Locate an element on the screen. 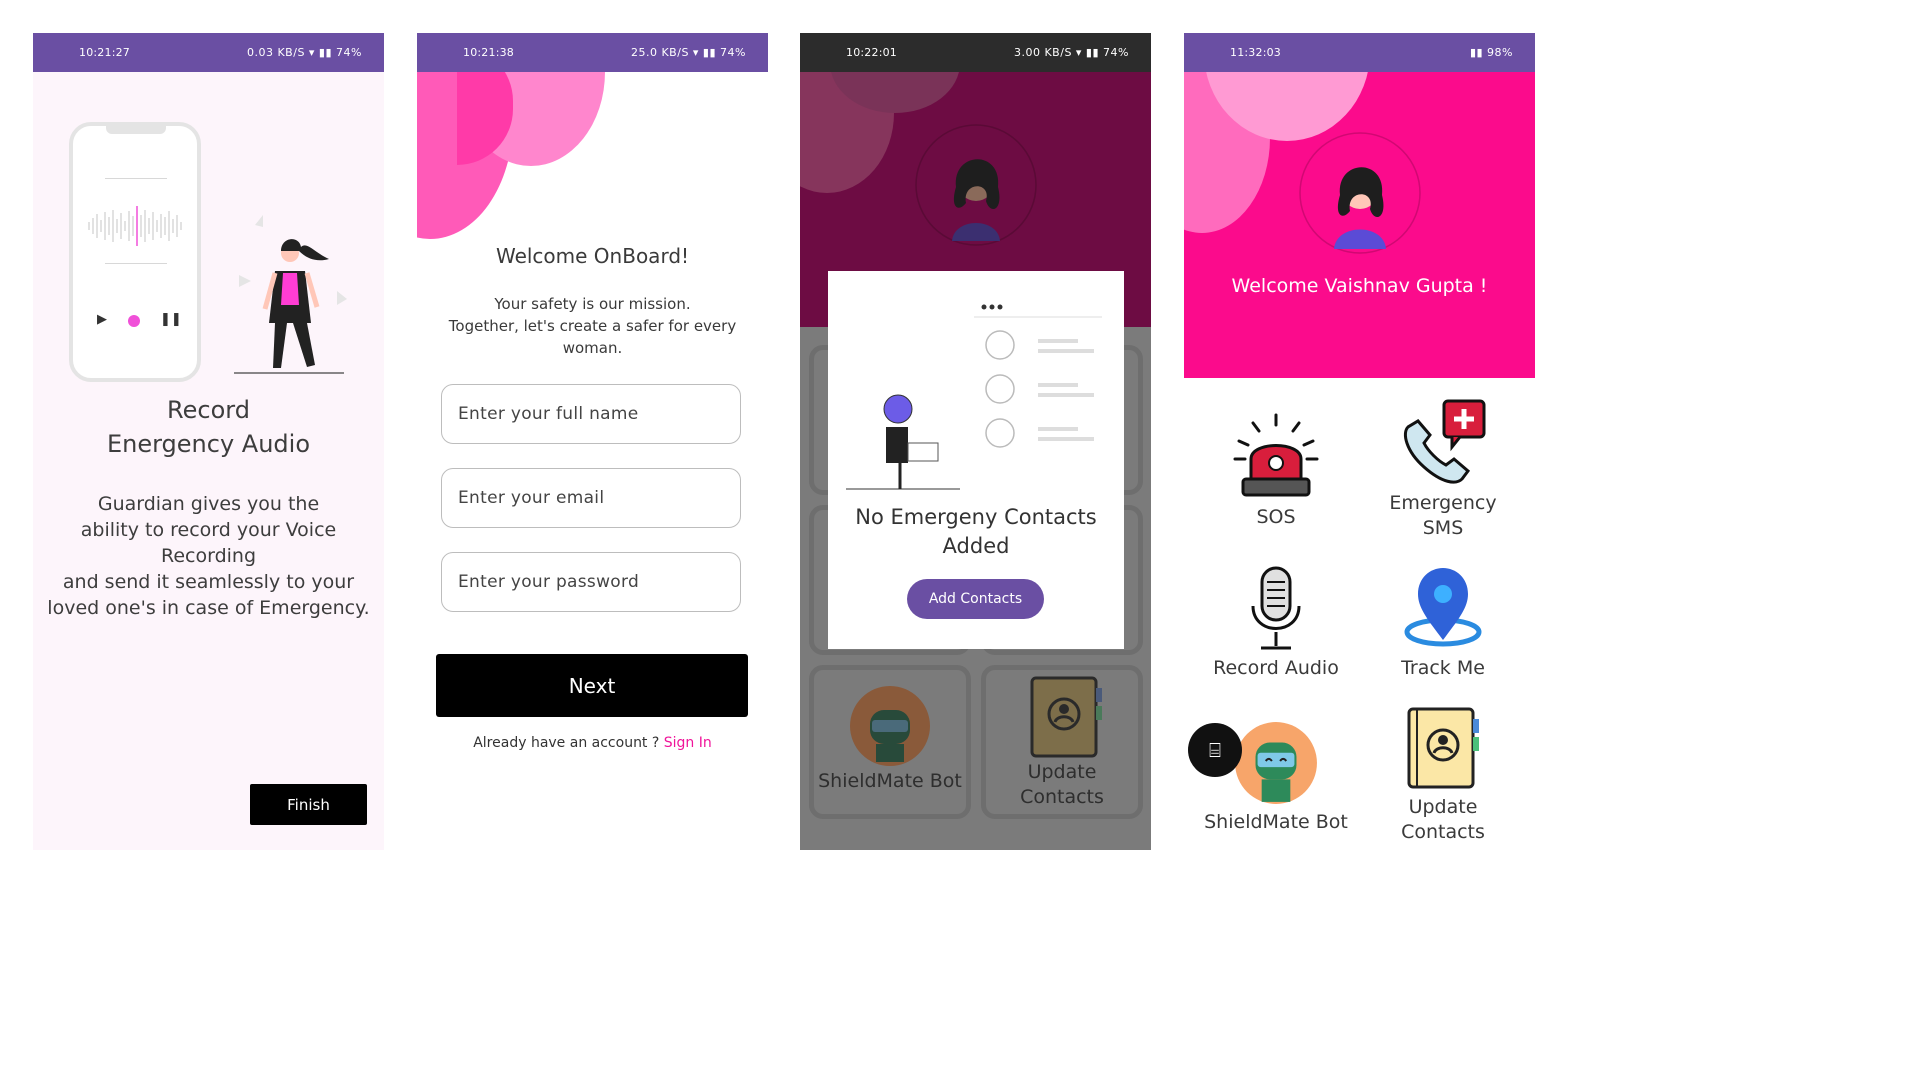 The image size is (1920, 1080). device-icon: ⌸ is located at coordinates (1215, 750).